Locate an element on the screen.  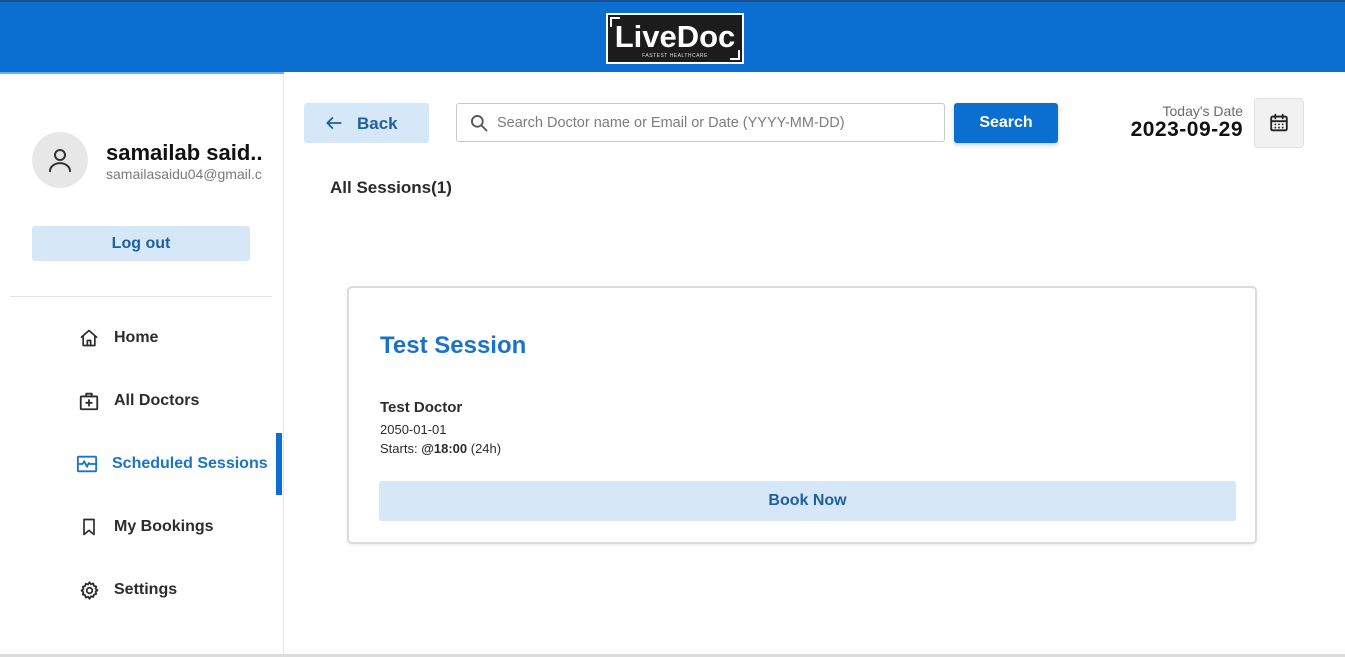
pulse-monitor-icon is located at coordinates (87, 464).